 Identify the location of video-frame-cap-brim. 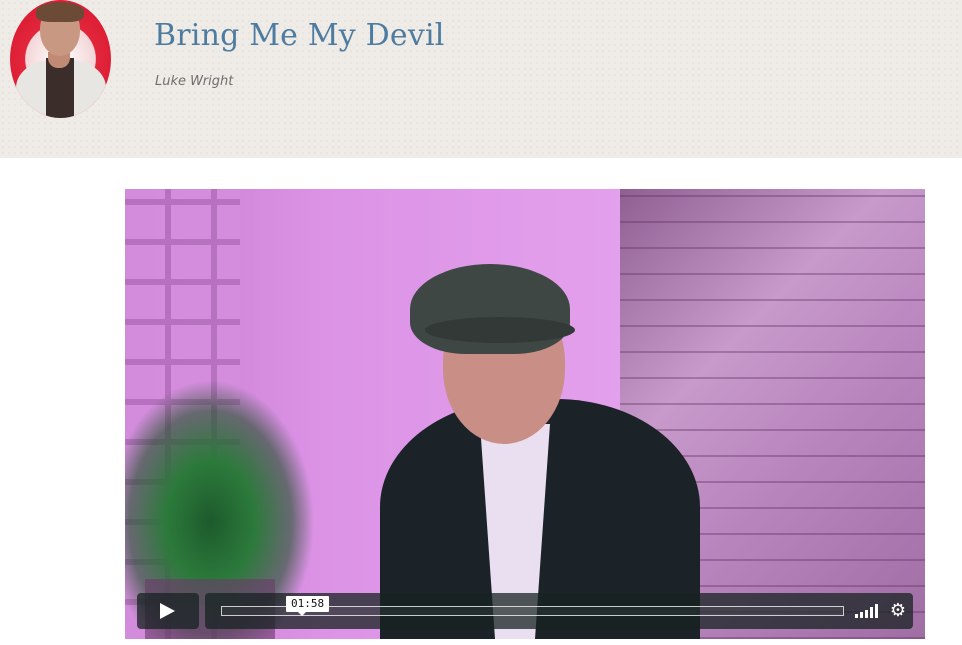
(500, 330).